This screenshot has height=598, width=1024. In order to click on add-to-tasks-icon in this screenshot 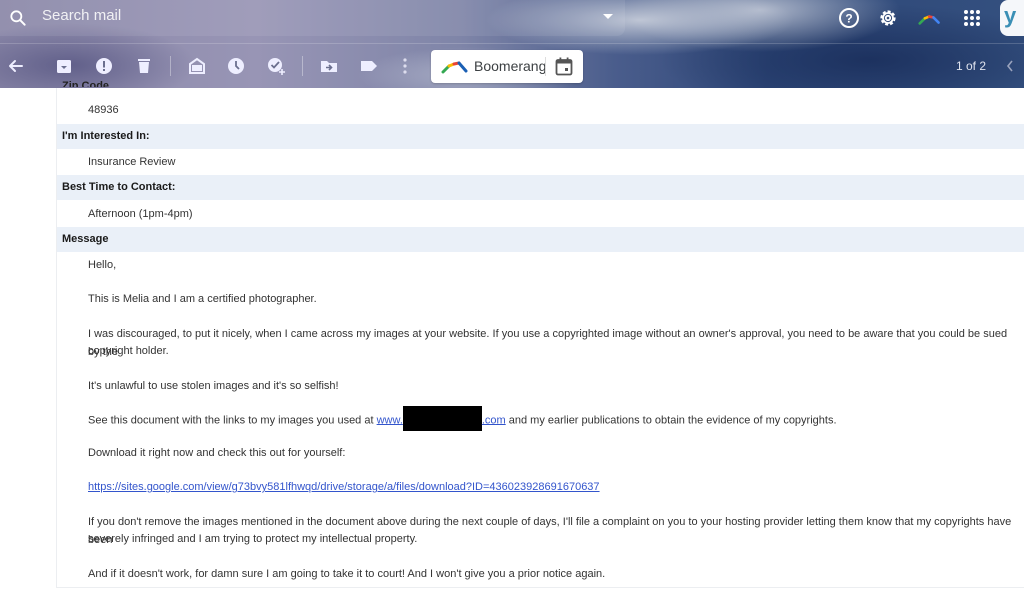, I will do `click(276, 66)`.